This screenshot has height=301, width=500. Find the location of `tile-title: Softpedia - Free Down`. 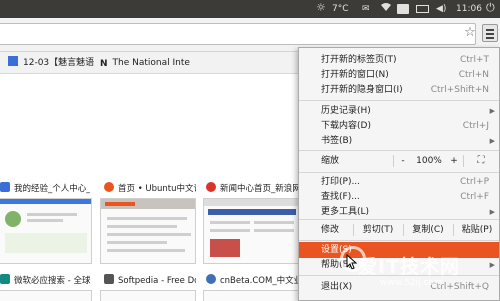

tile-title: Softpedia - Free Down is located at coordinates (150, 281).